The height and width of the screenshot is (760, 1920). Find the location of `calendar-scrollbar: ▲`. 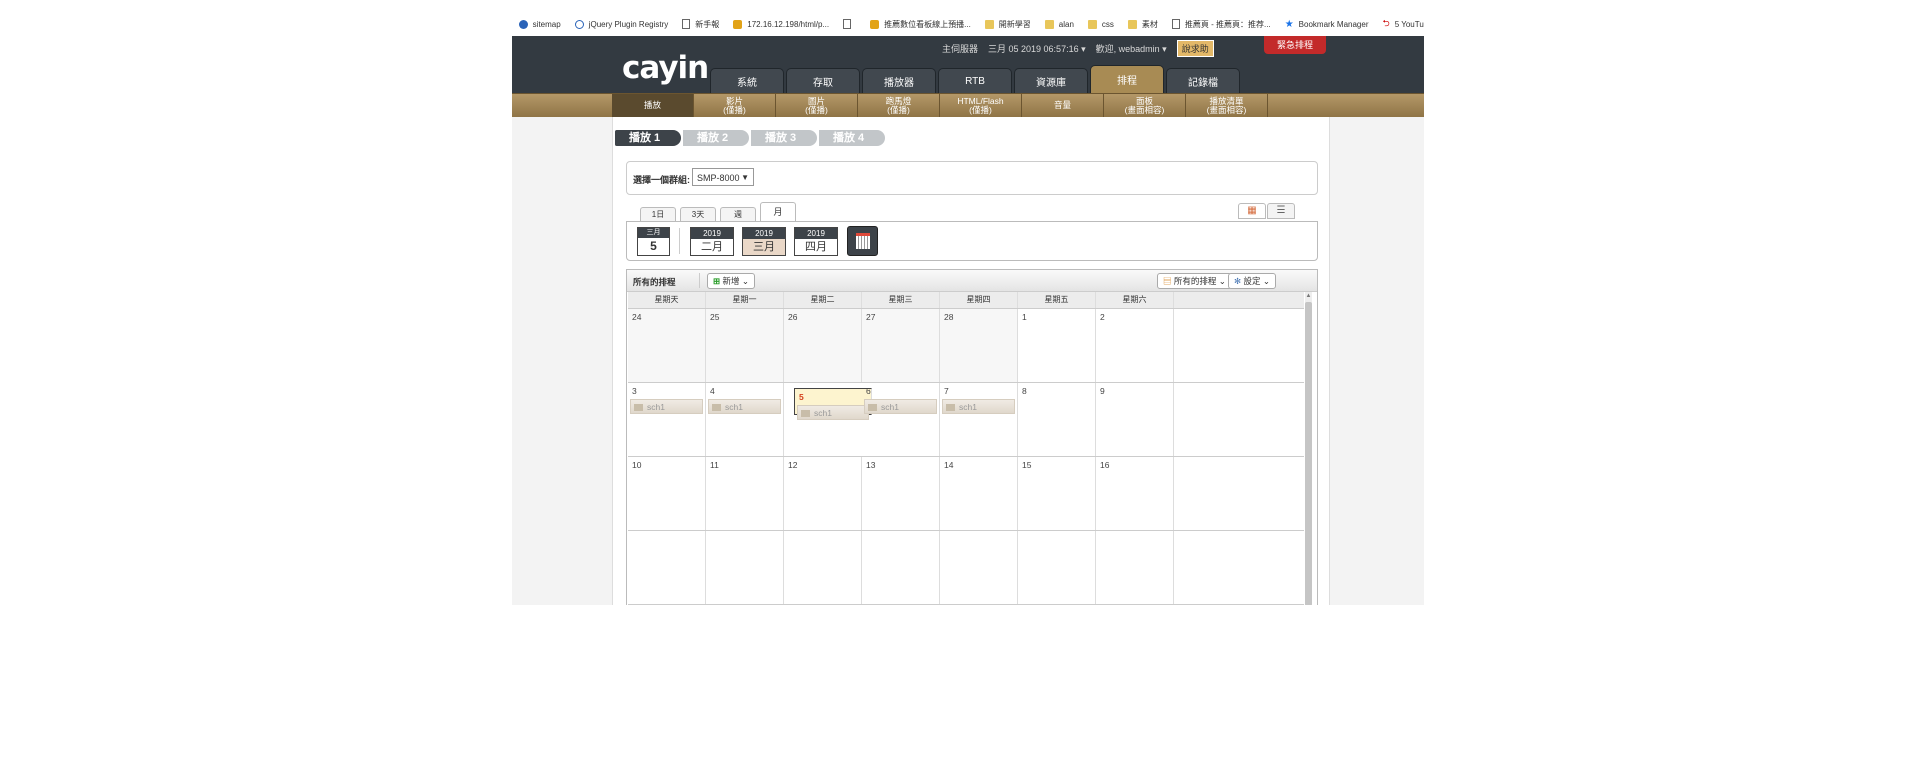

calendar-scrollbar: ▲ is located at coordinates (1308, 448).